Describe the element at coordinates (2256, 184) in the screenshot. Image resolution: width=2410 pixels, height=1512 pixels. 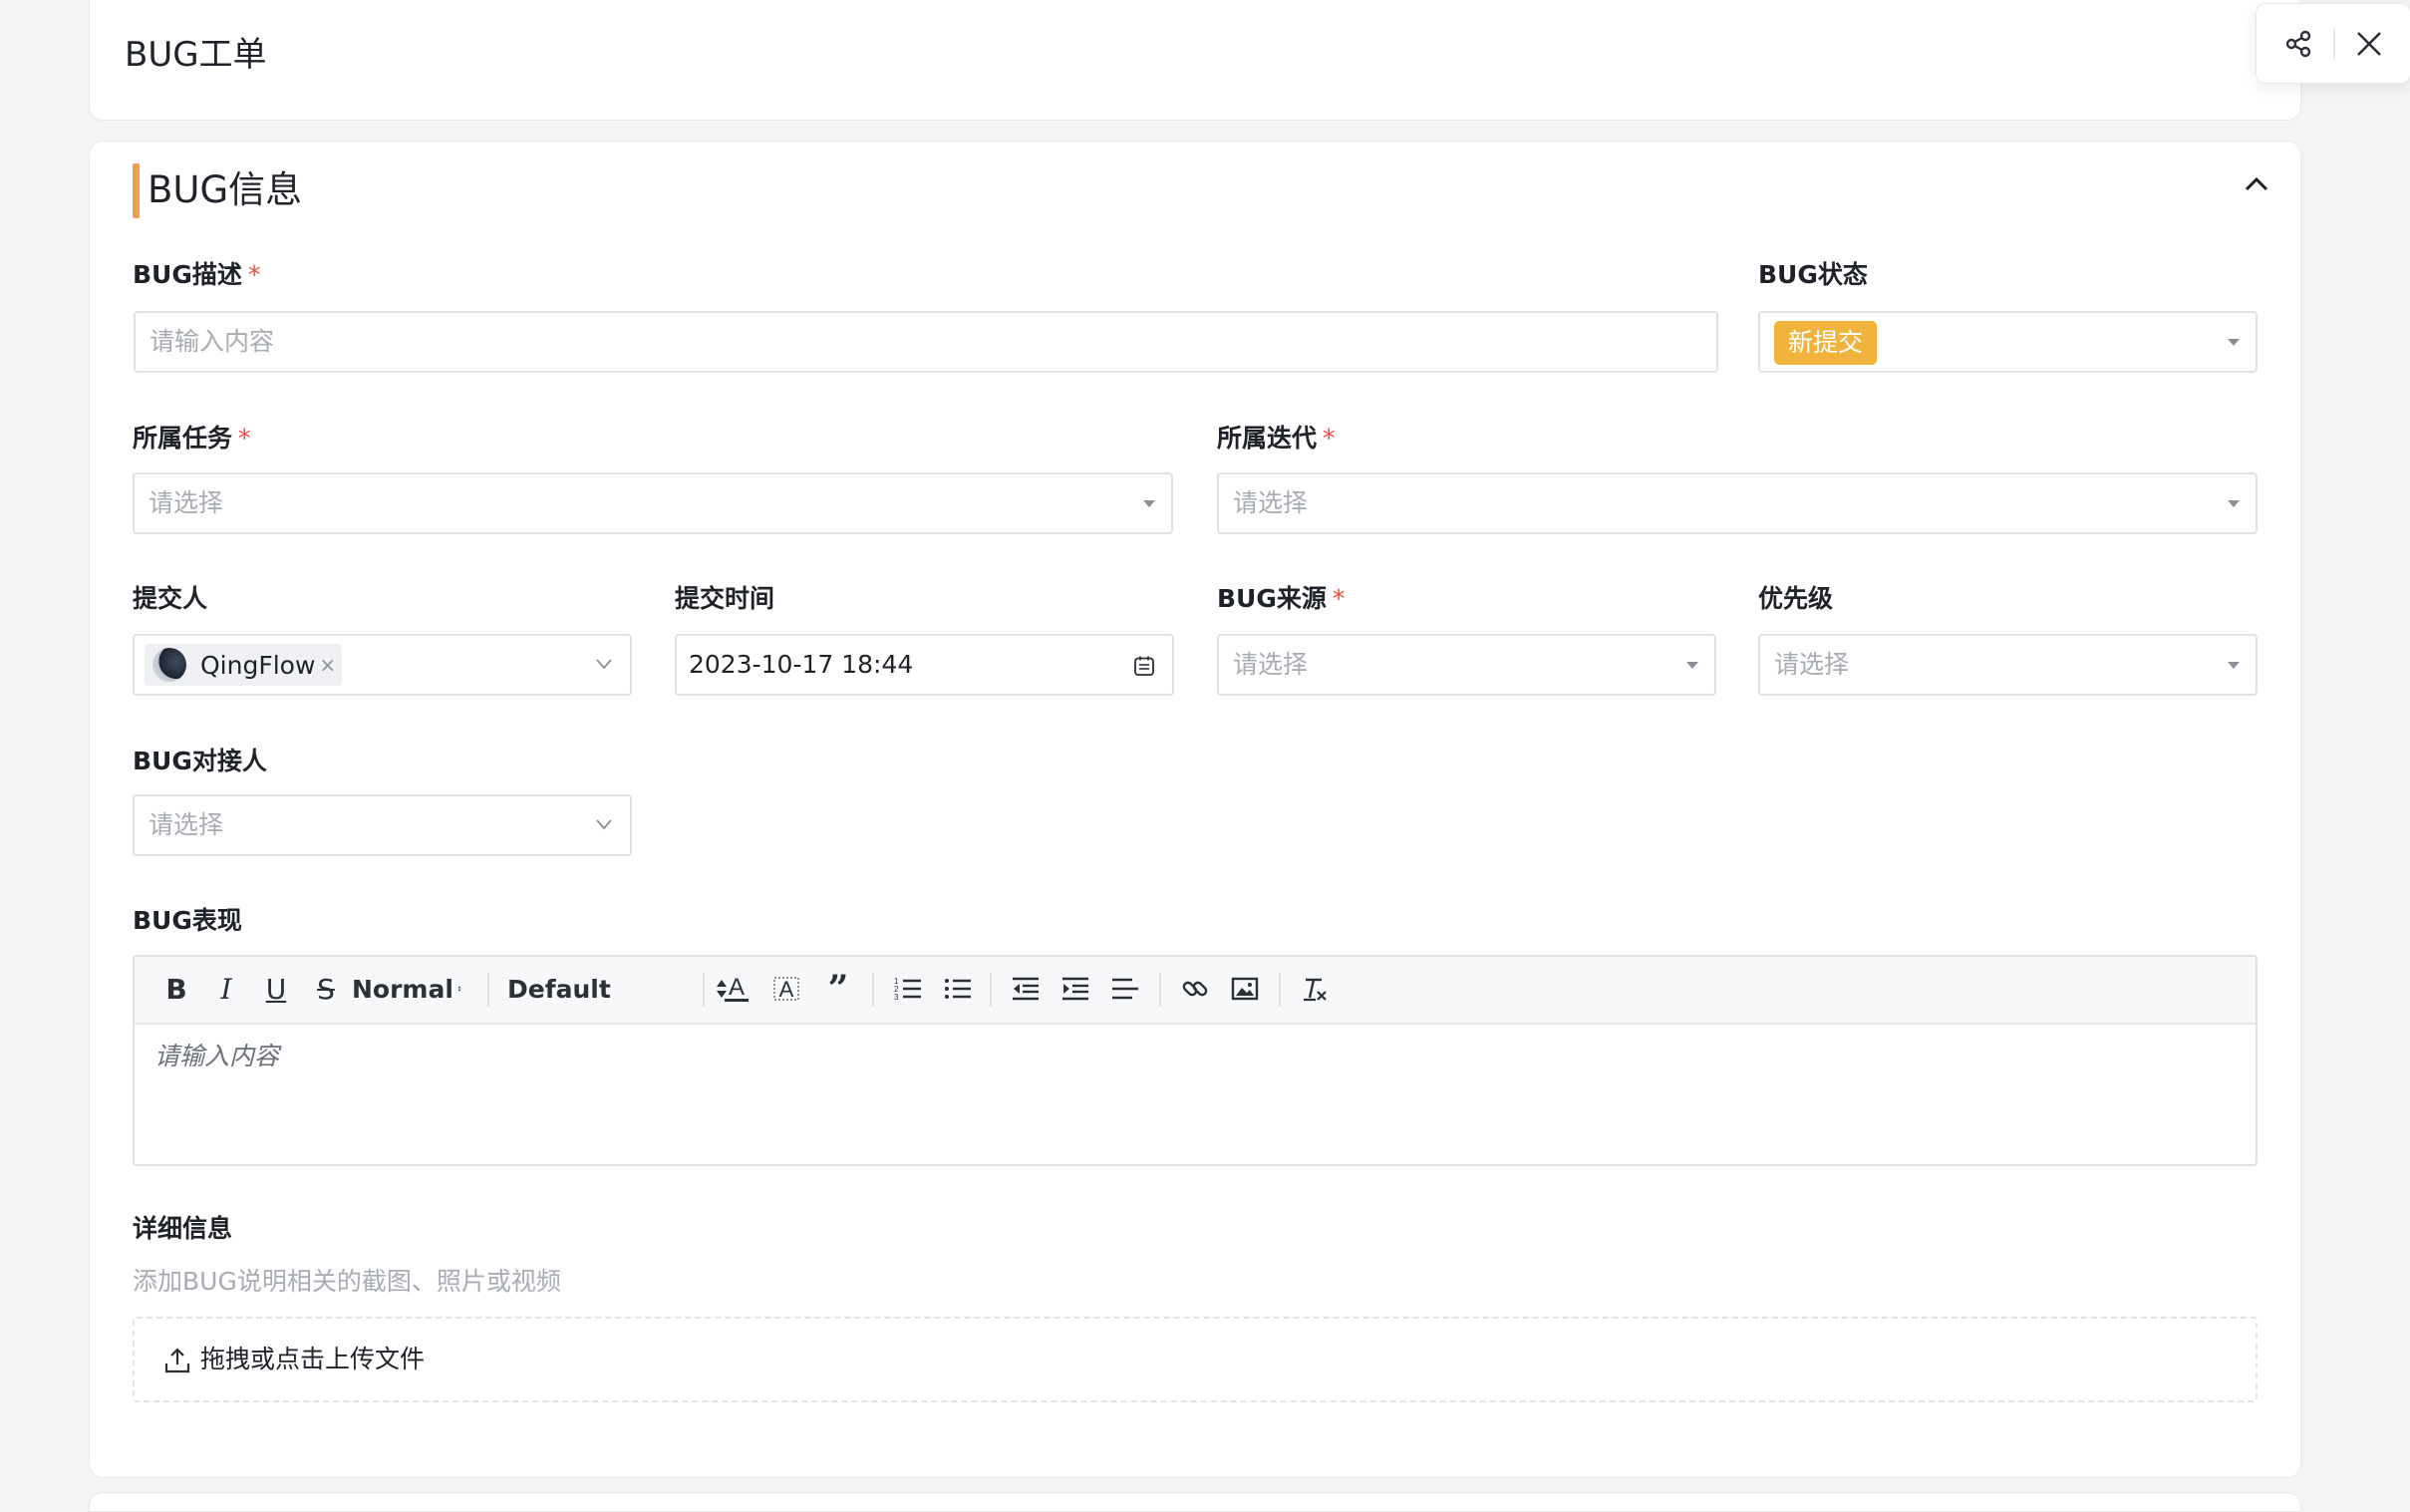
I see `chevron-up-icon` at that location.